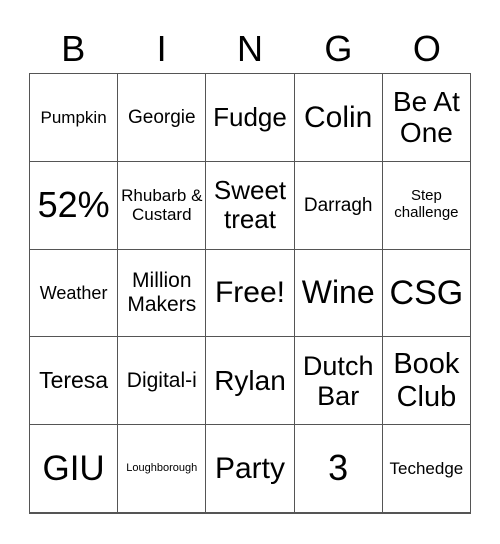 Image resolution: width=500 pixels, height=544 pixels. I want to click on cell-label: Million Makers, so click(162, 292).